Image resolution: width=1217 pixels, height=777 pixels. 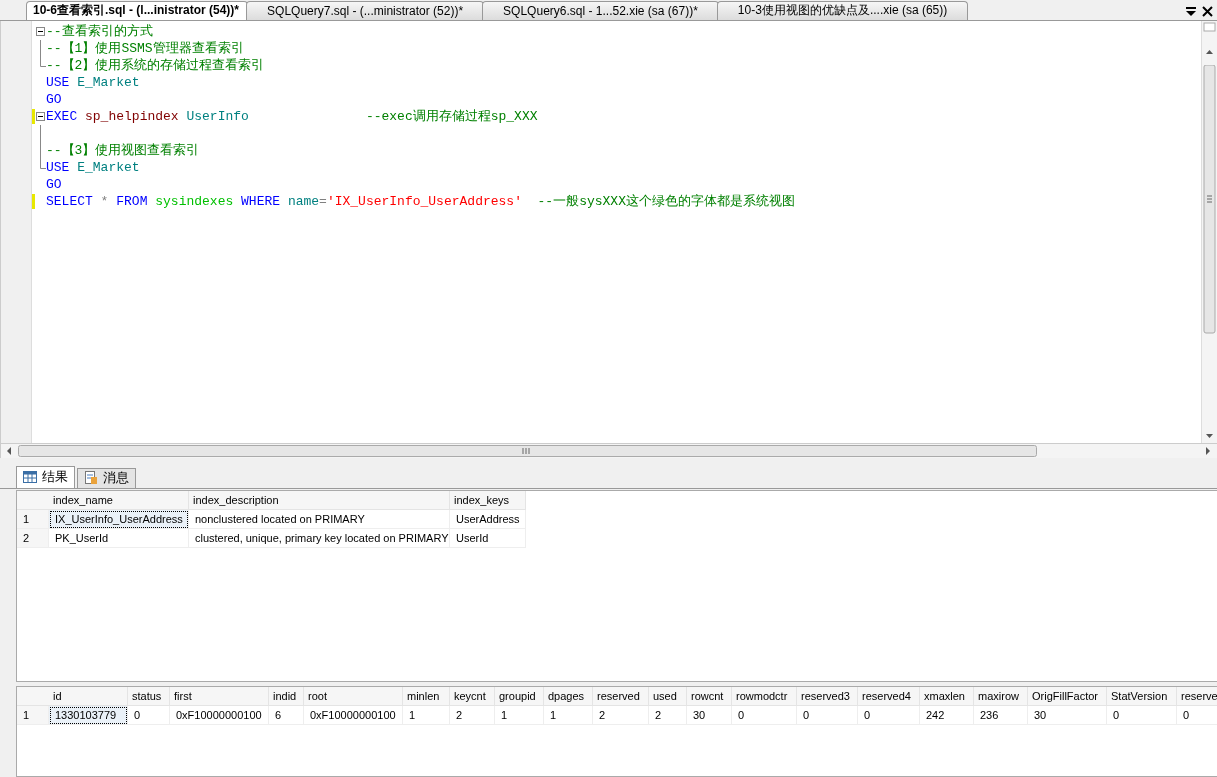 I want to click on column-header: dpages, so click(x=568, y=697).